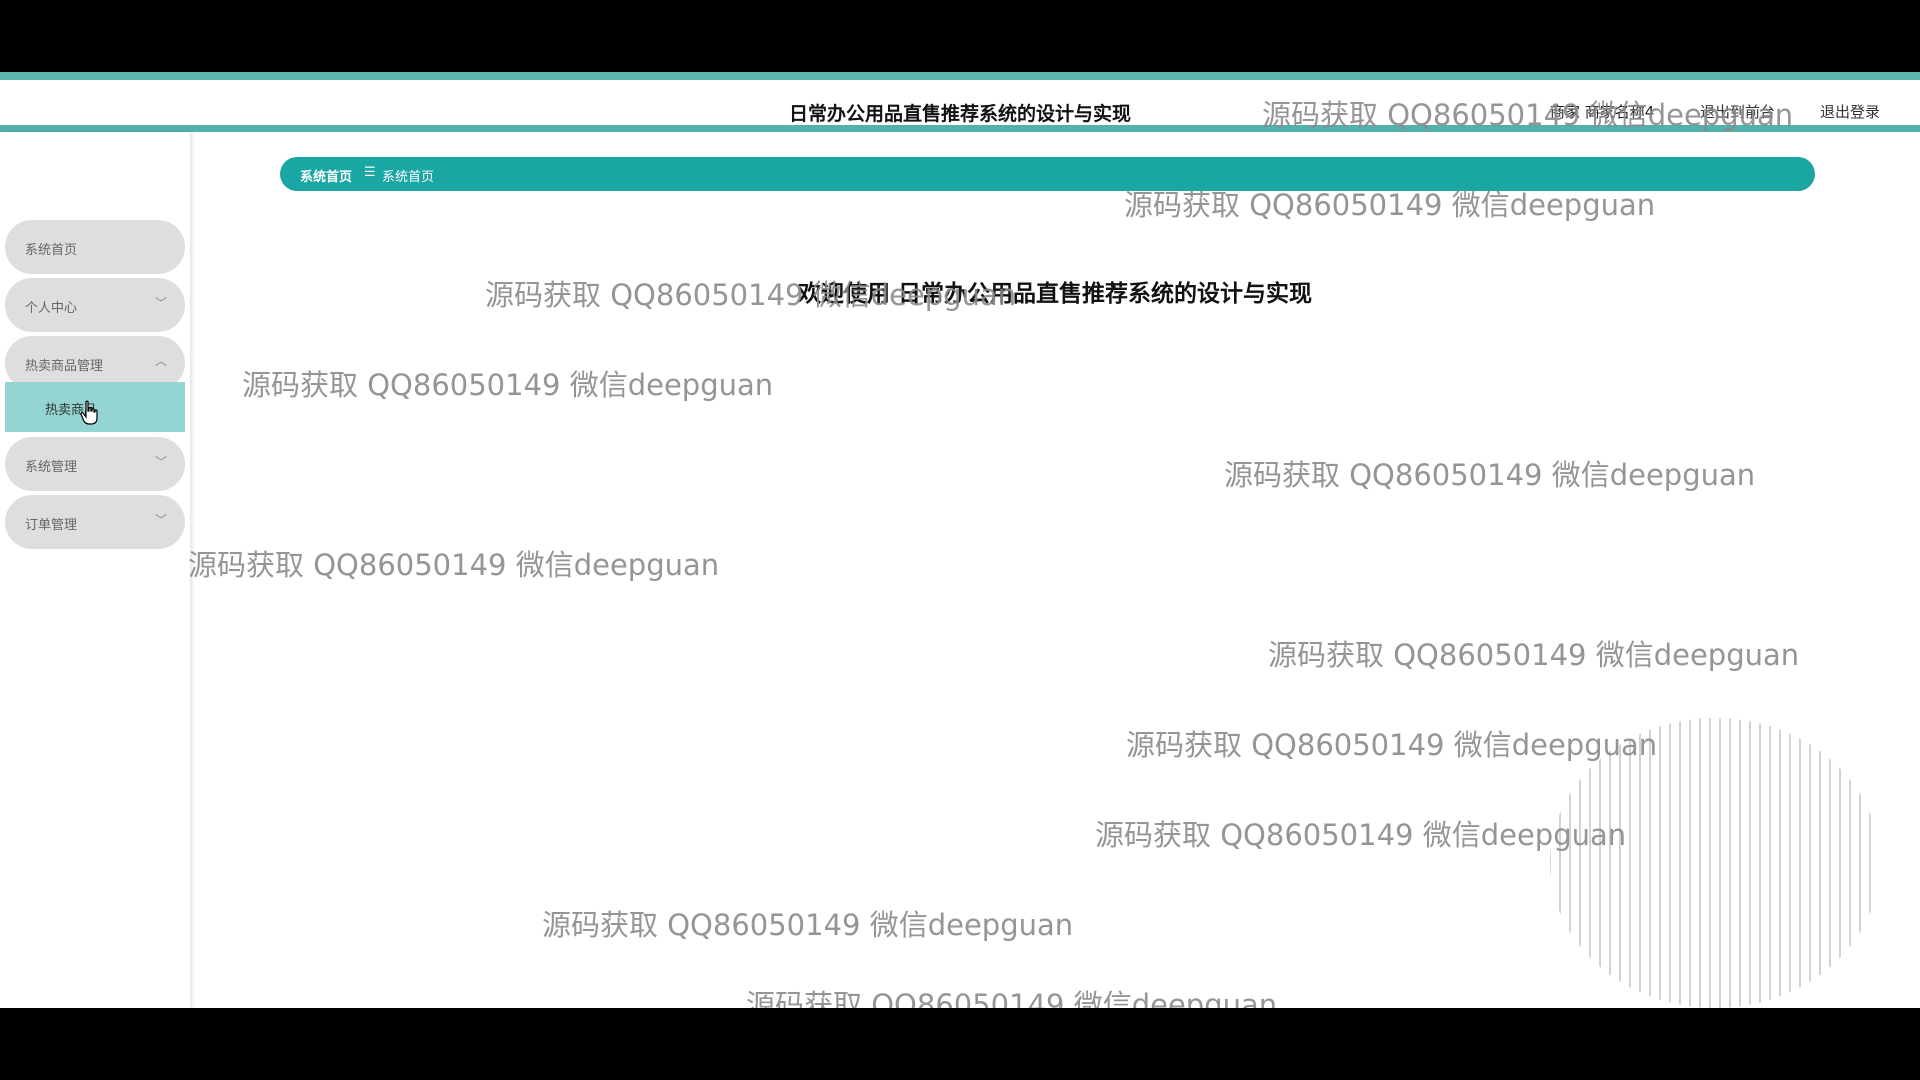  I want to click on breadcrumb: 系统首页 ☰ 系统首页, so click(1047, 174).